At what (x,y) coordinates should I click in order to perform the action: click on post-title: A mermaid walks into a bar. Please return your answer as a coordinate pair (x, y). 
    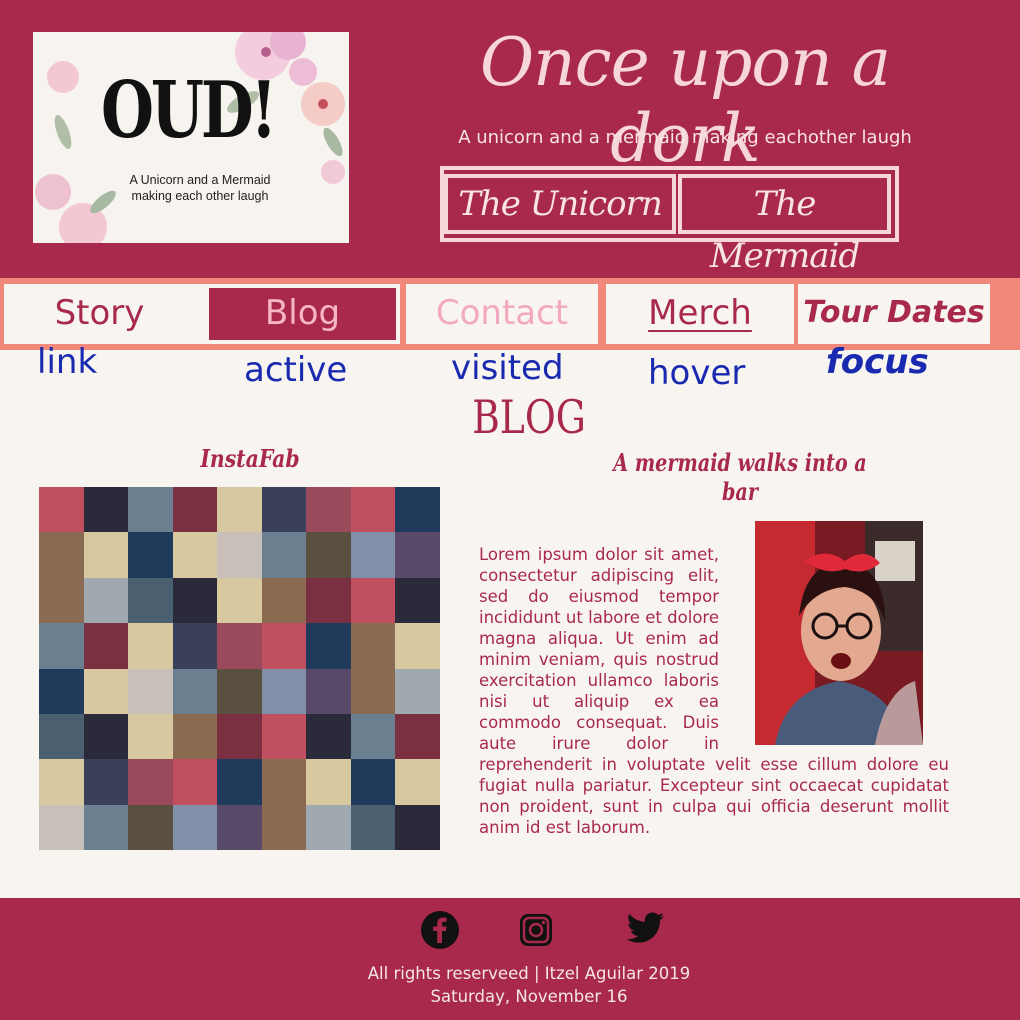
    Looking at the image, I should click on (740, 477).